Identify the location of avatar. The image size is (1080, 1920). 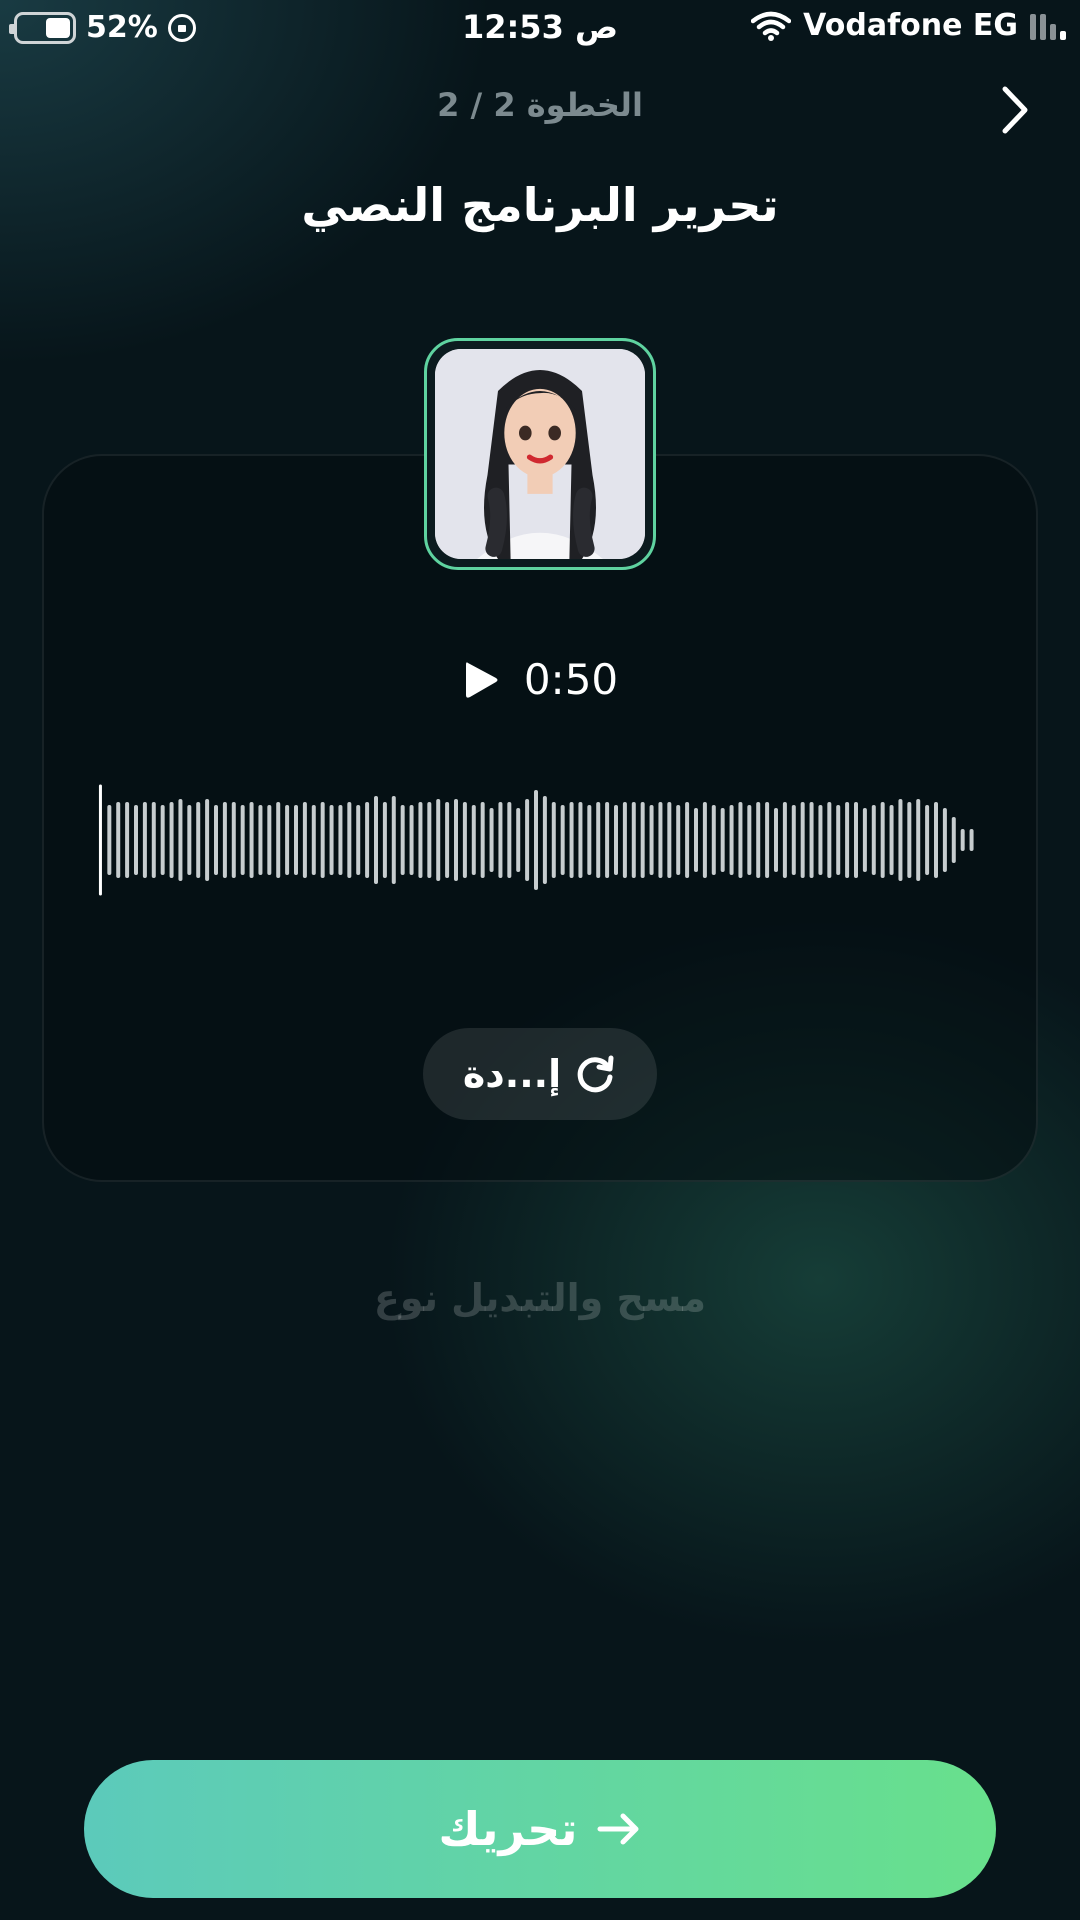
(540, 454).